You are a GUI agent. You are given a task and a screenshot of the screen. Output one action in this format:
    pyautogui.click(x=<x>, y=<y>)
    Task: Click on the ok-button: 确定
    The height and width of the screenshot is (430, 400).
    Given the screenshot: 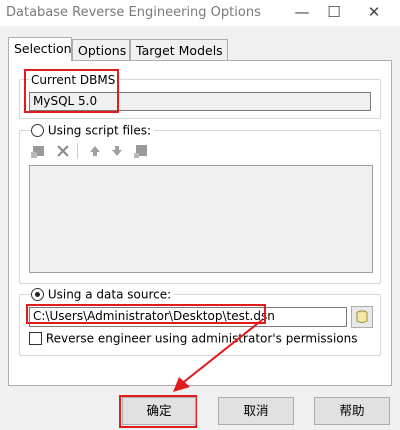 What is the action you would take?
    pyautogui.click(x=159, y=411)
    